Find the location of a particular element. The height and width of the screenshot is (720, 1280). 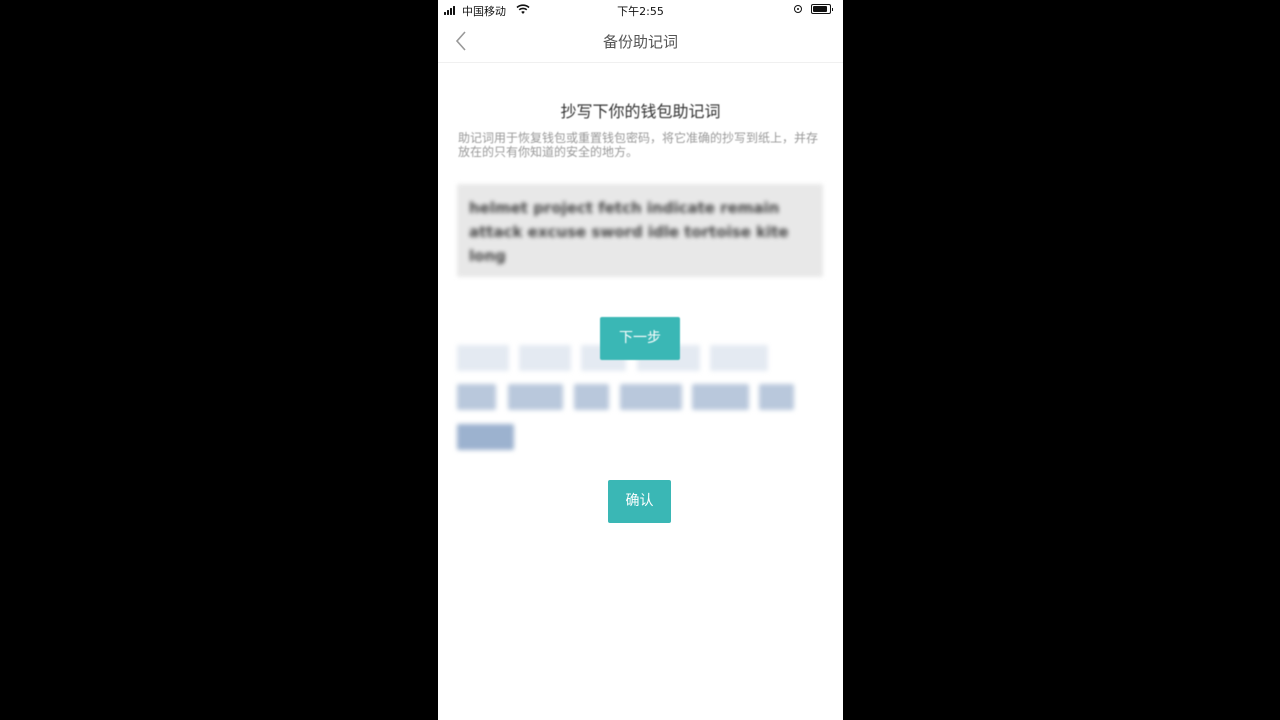

status-time: 下午2:55 is located at coordinates (640, 11).